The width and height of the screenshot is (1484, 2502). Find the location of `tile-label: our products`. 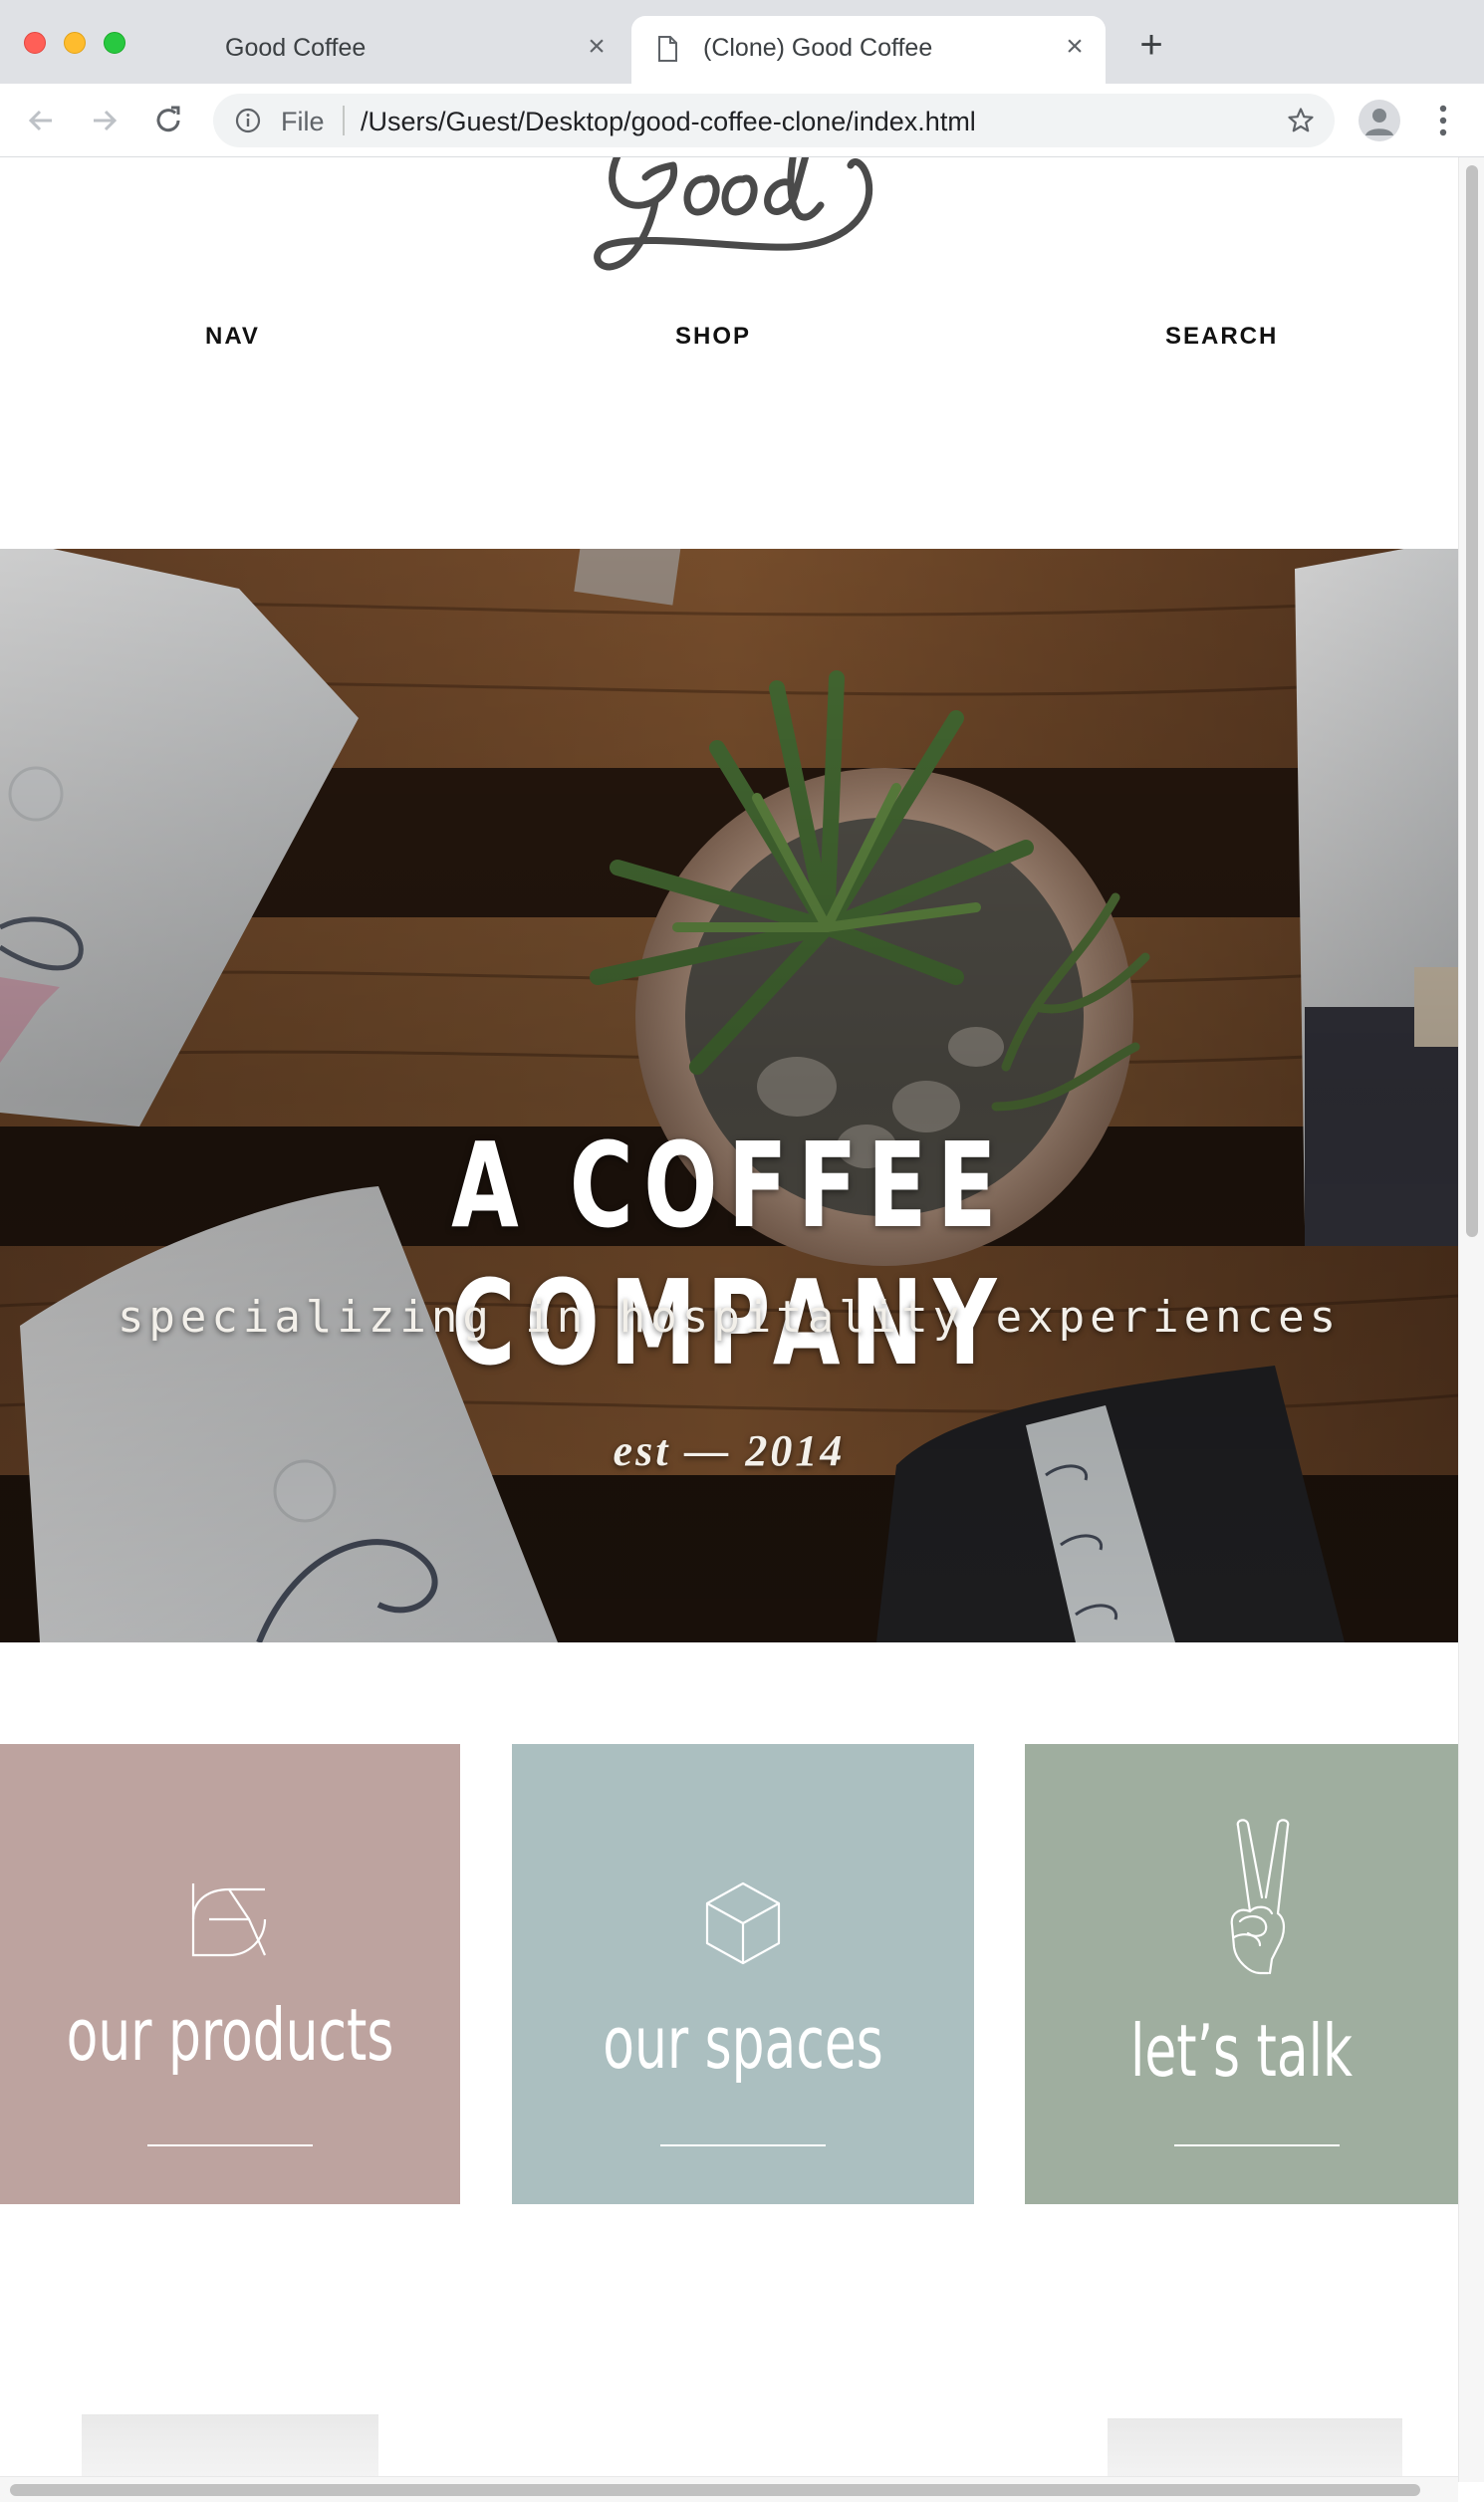

tile-label: our products is located at coordinates (230, 2035).